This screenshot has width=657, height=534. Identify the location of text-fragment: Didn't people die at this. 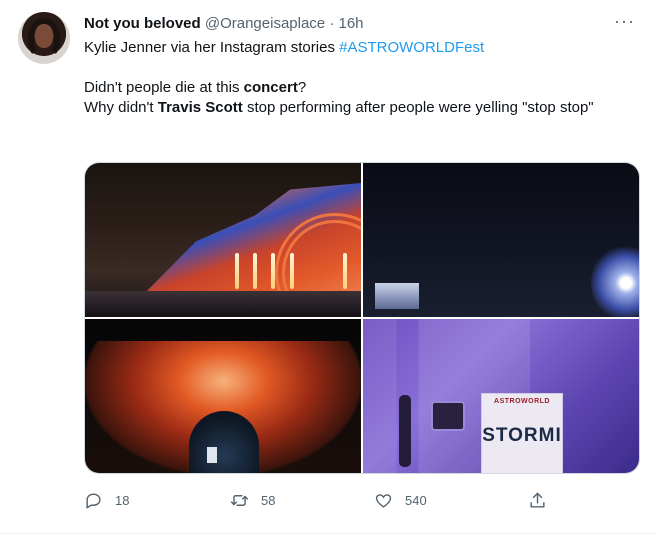
(164, 87).